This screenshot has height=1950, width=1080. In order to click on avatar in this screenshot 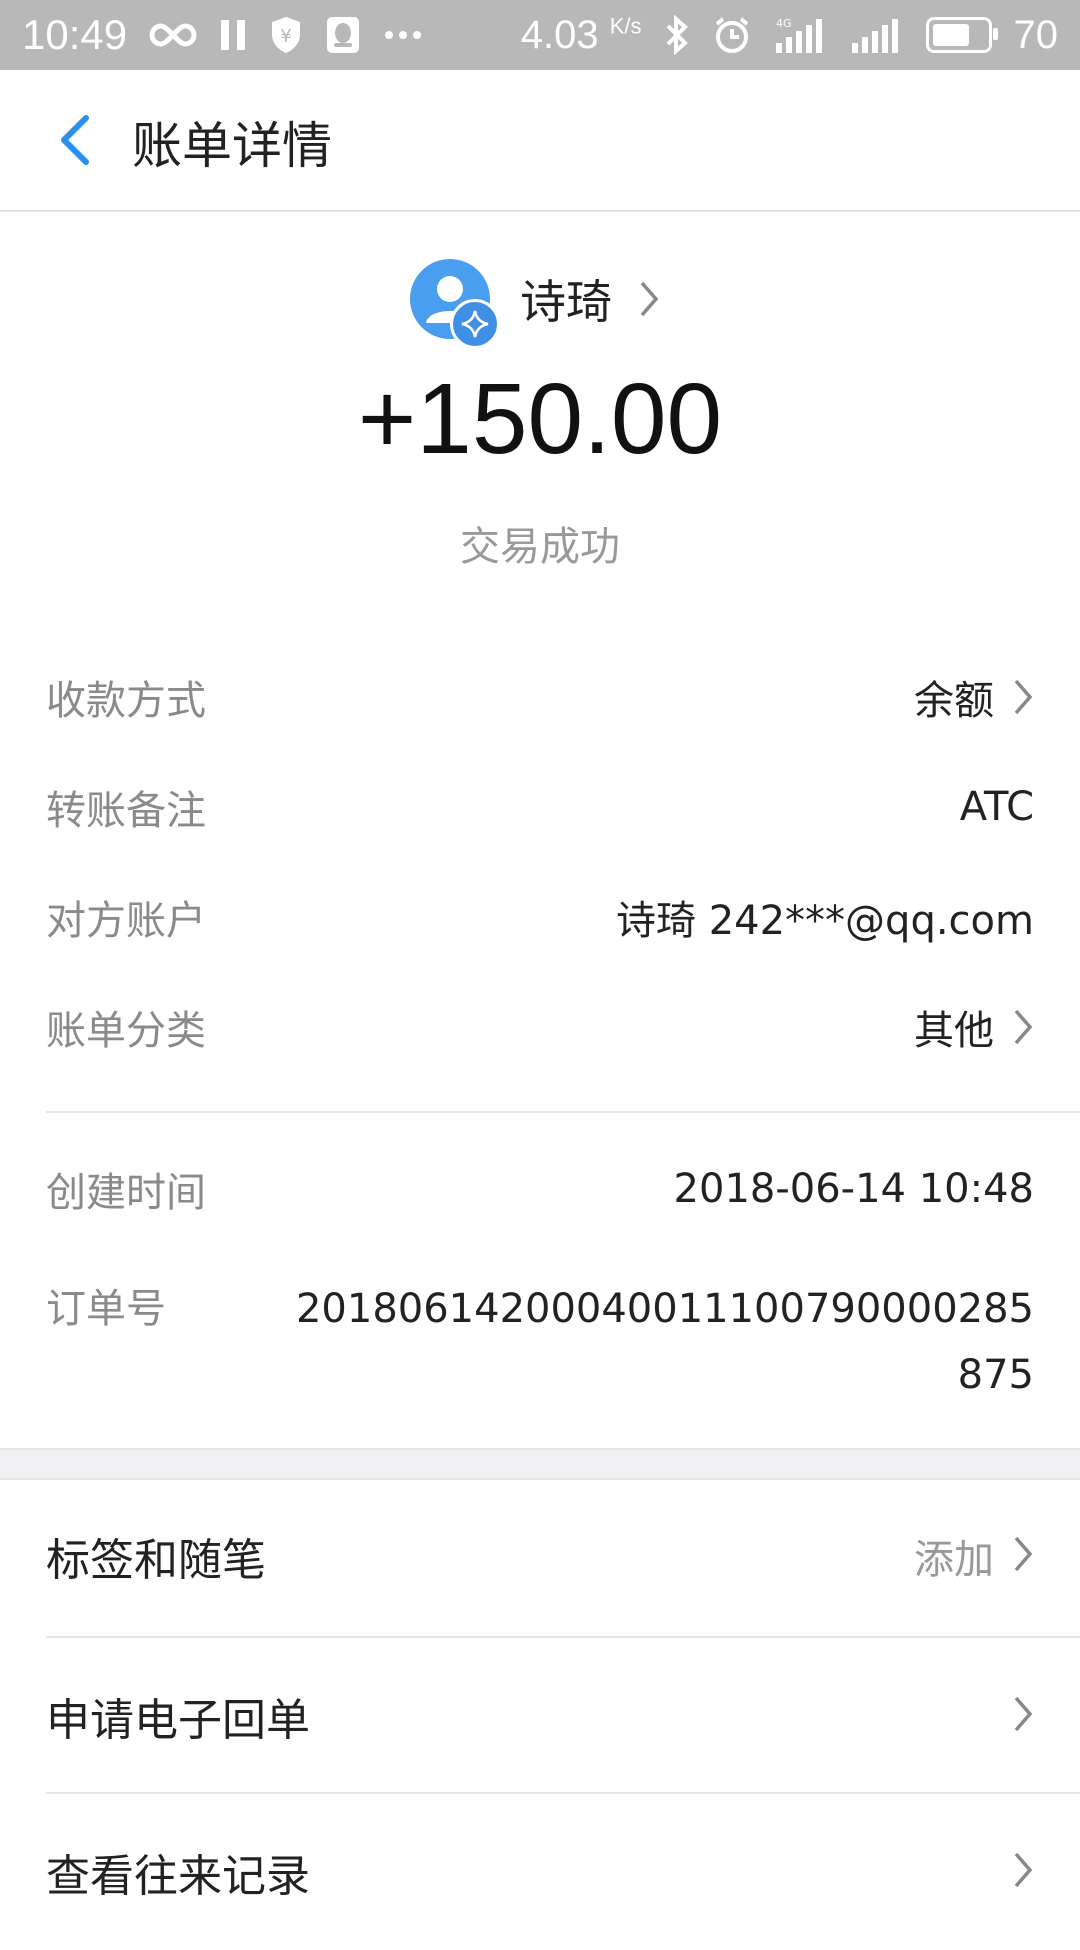, I will do `click(455, 304)`.